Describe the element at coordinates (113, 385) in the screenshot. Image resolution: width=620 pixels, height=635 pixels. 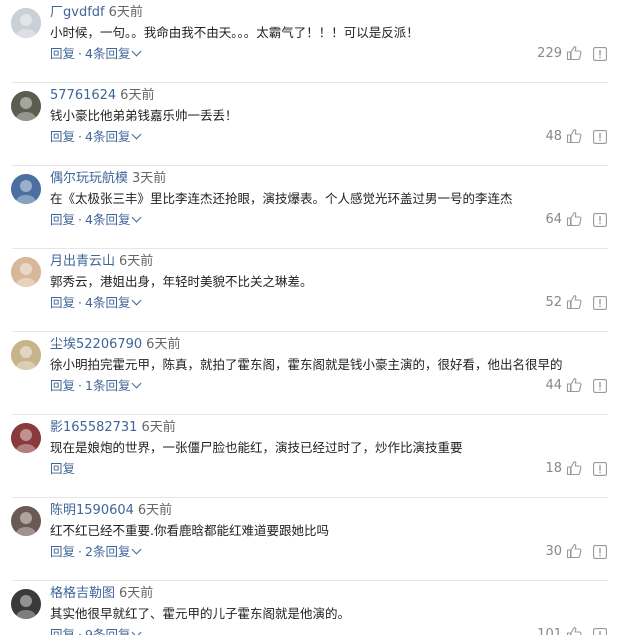
I see `view-replies-button: 1条回复` at that location.